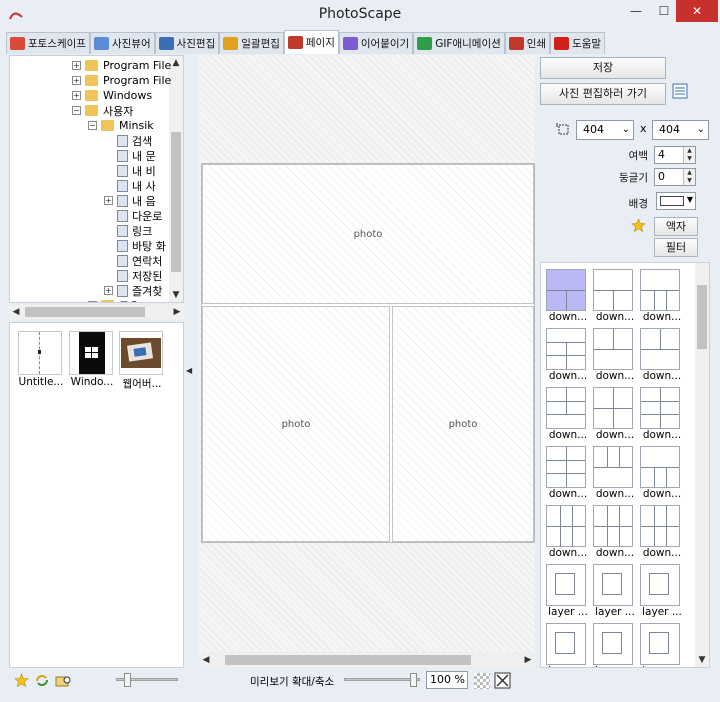  What do you see at coordinates (135, 245) in the screenshot?
I see `tree-item: 바탕 화` at bounding box center [135, 245].